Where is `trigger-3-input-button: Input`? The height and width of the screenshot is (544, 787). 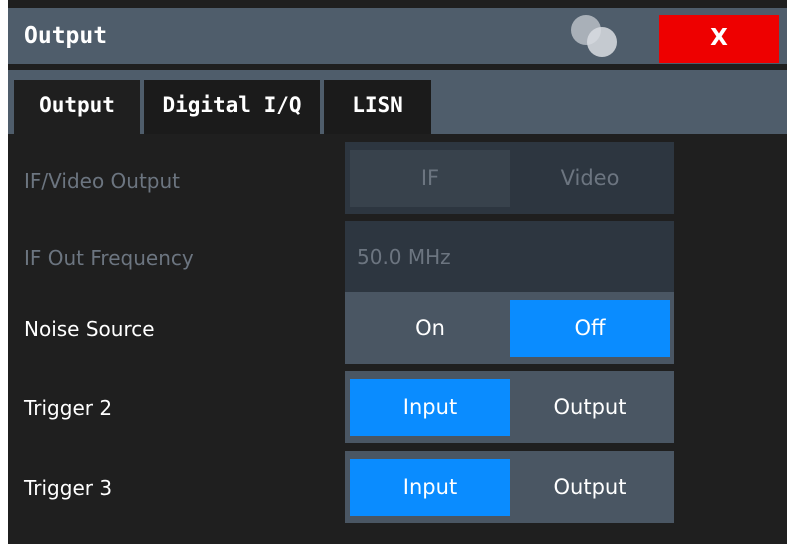 trigger-3-input-button: Input is located at coordinates (430, 487).